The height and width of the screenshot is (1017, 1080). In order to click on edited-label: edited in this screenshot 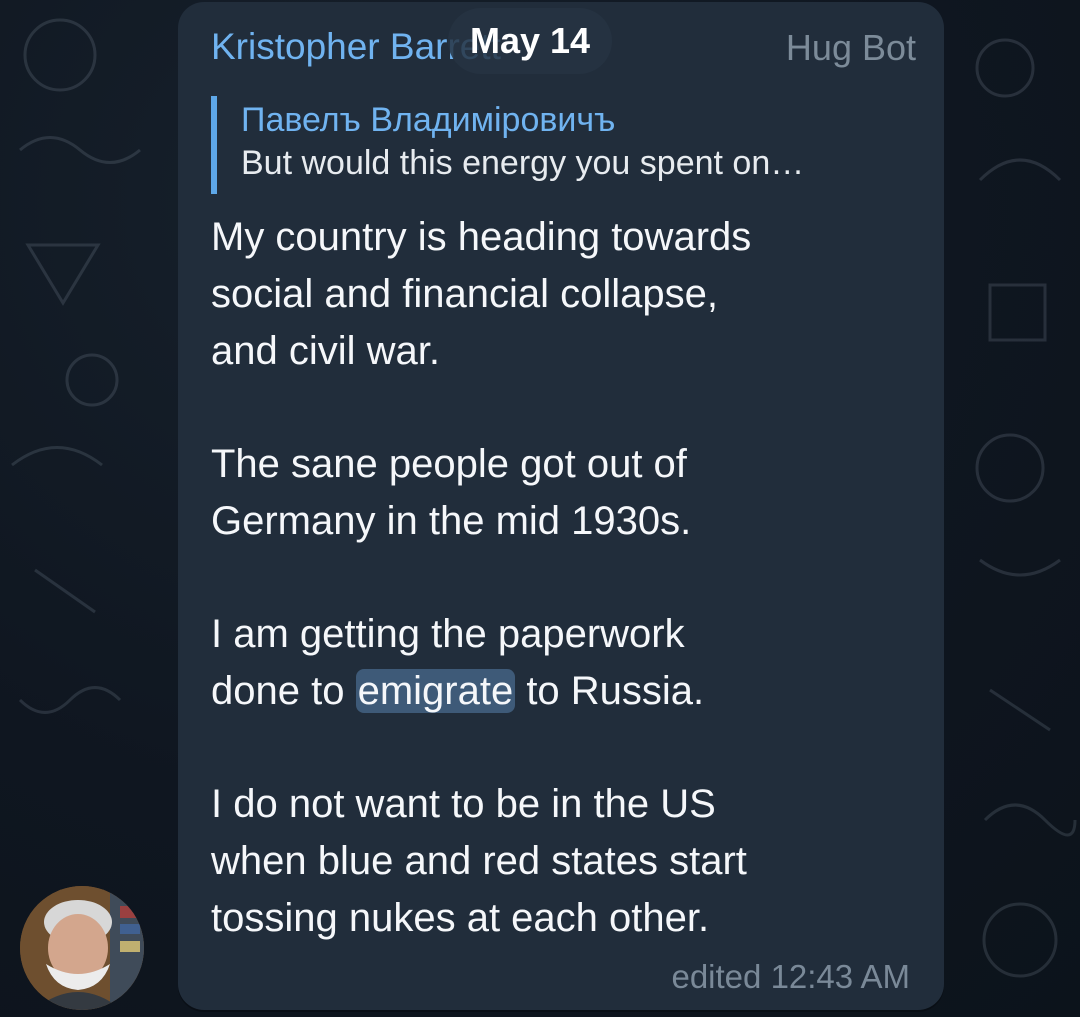, I will do `click(716, 976)`.